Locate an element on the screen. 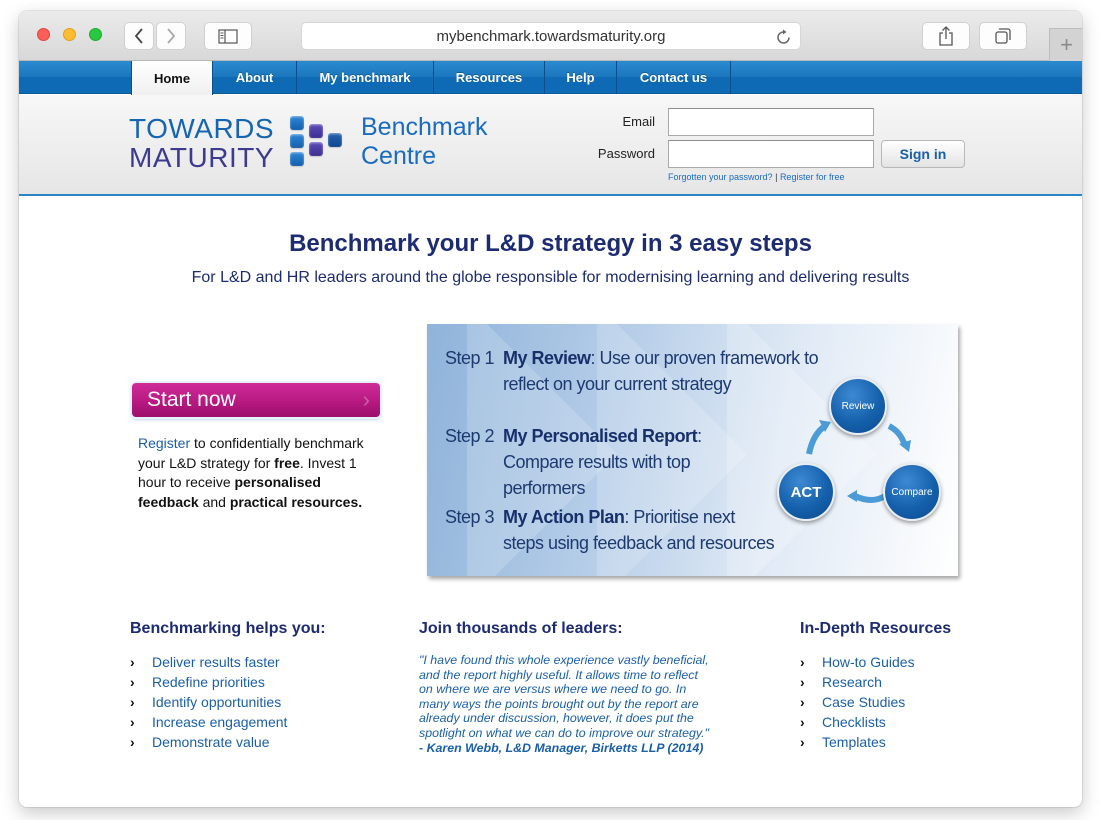 The height and width of the screenshot is (820, 1100). register-text-free: free is located at coordinates (287, 462).